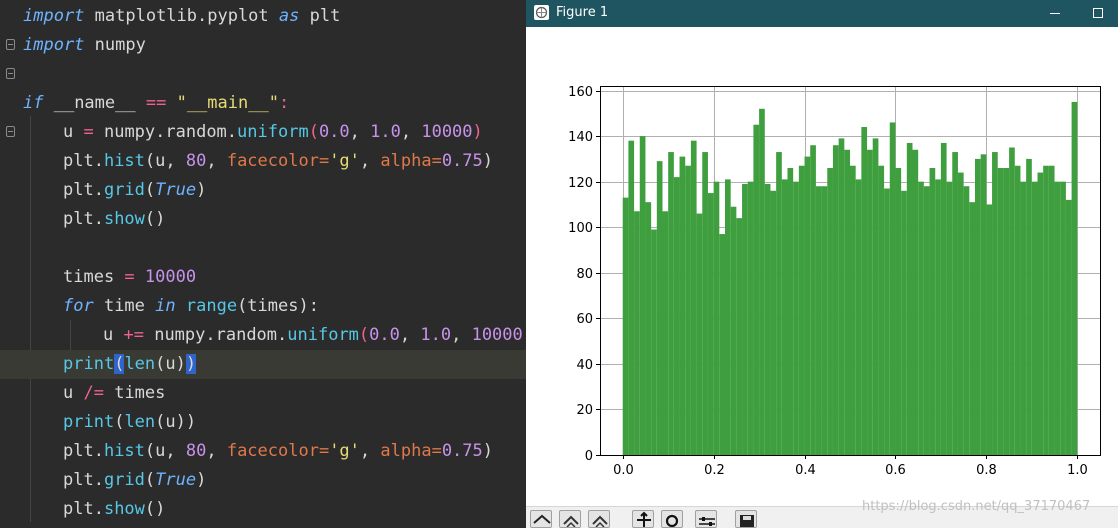  I want to click on code-text: plt., so click(83, 451).